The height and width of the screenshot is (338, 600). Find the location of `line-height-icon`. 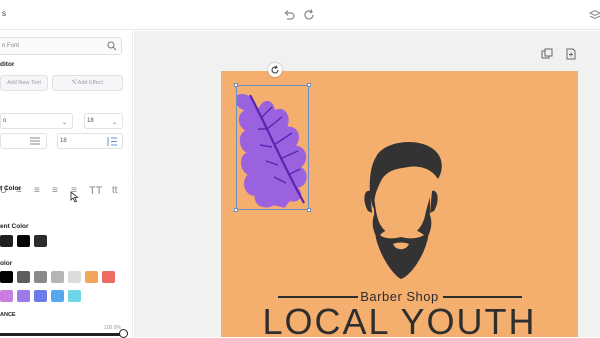

line-height-icon is located at coordinates (112, 141).